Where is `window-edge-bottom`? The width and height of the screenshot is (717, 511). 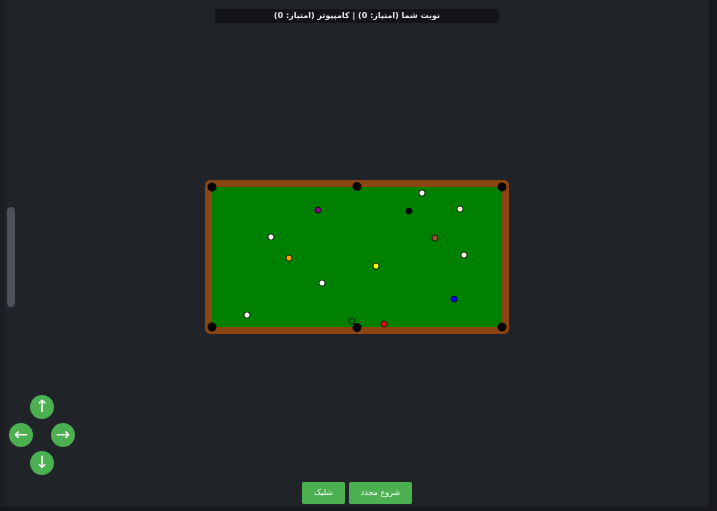 window-edge-bottom is located at coordinates (358, 509).